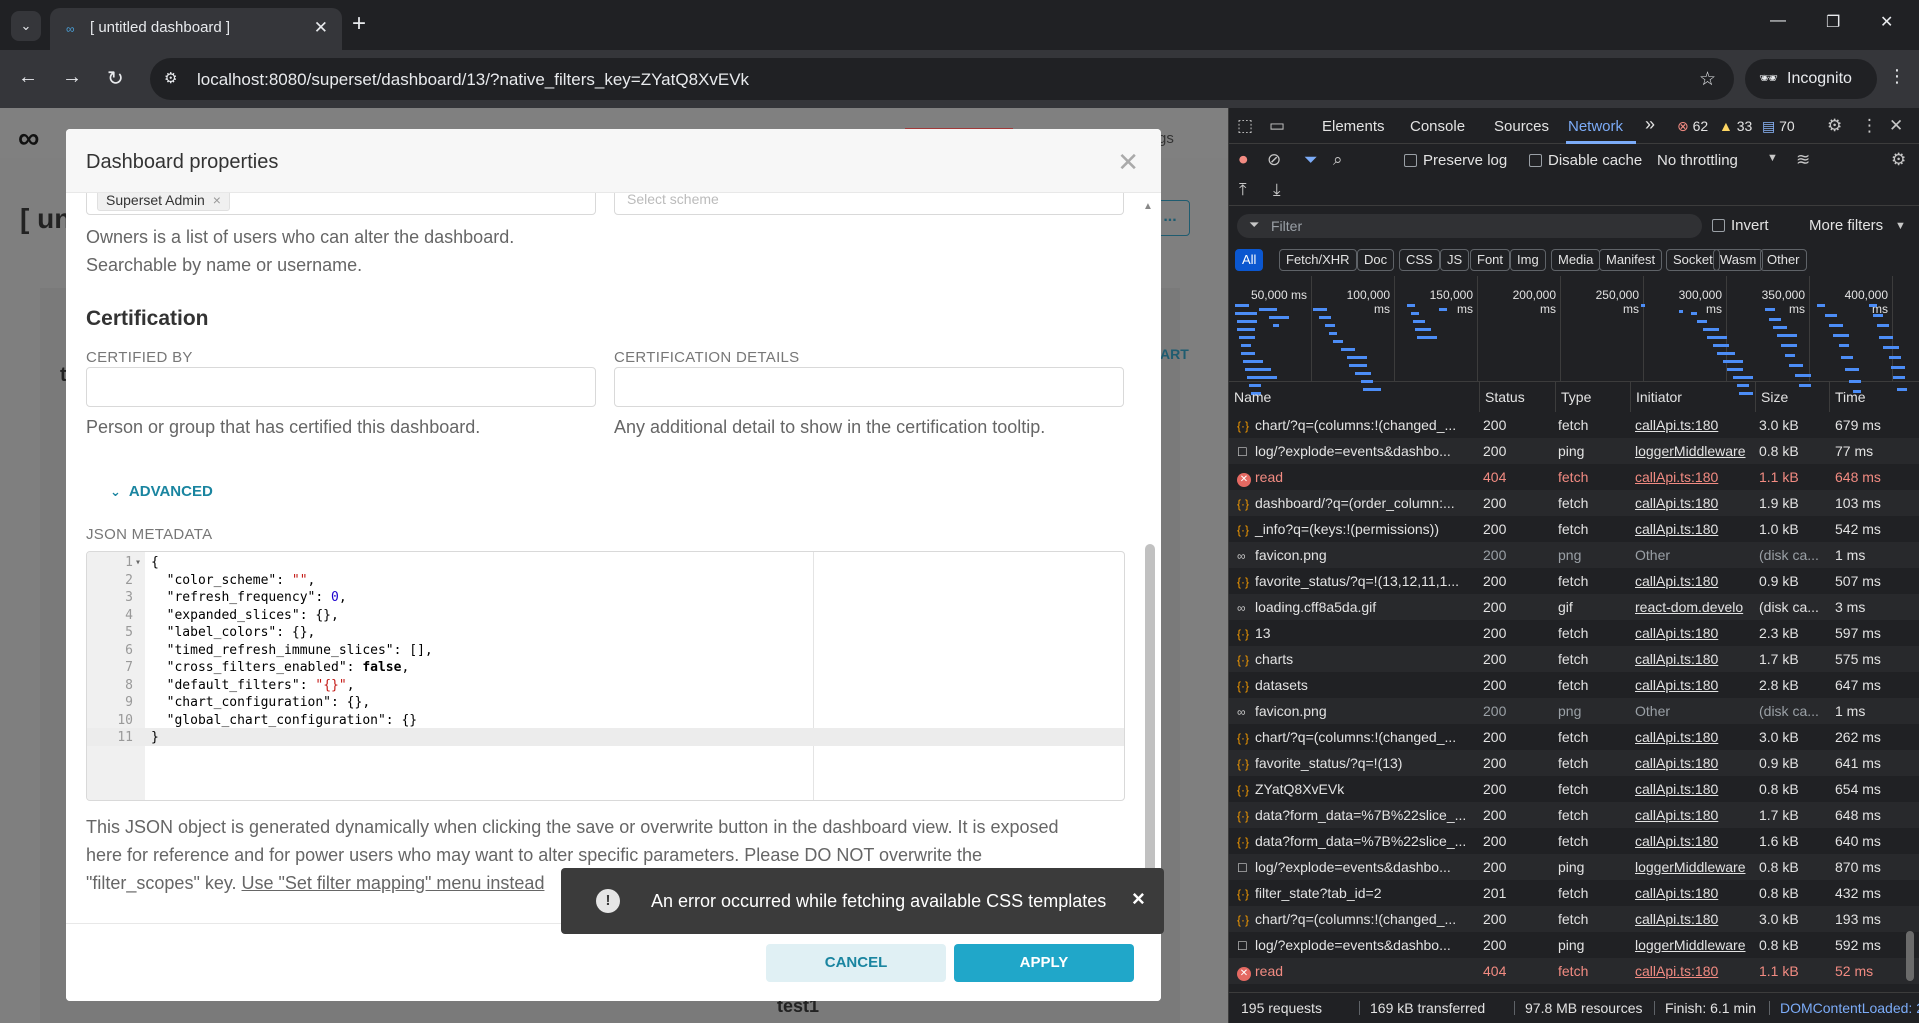  What do you see at coordinates (1886, 22) in the screenshot?
I see `window-close-icon: ✕` at bounding box center [1886, 22].